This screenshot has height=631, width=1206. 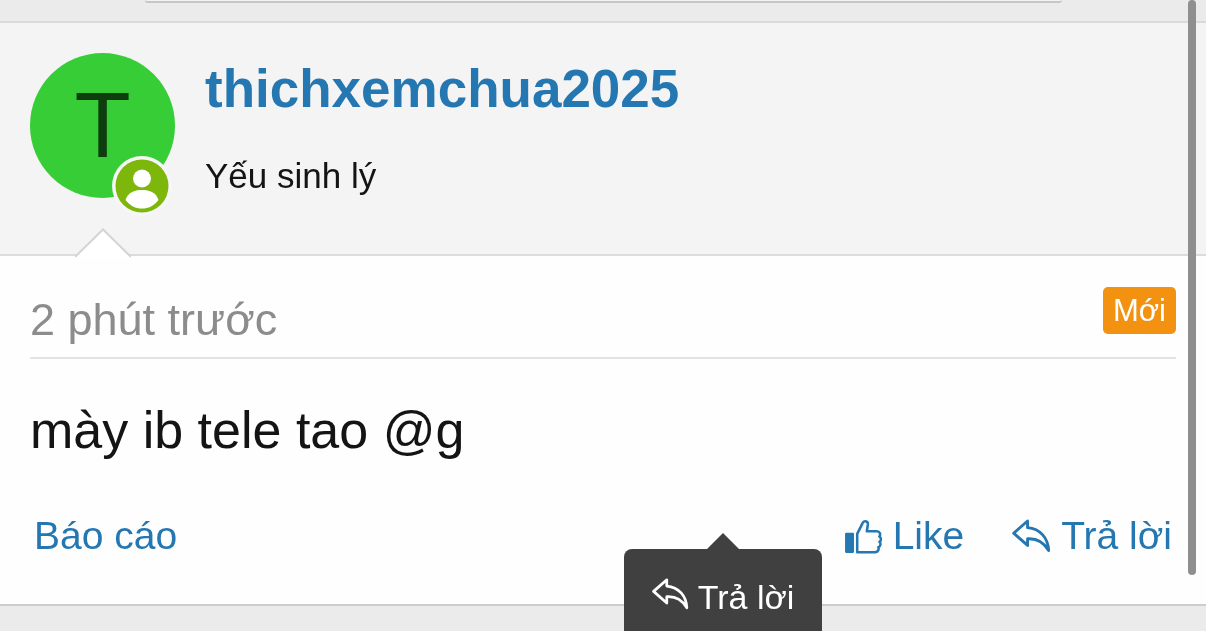 What do you see at coordinates (248, 430) in the screenshot?
I see `post-message: mày ib tele tao @g` at bounding box center [248, 430].